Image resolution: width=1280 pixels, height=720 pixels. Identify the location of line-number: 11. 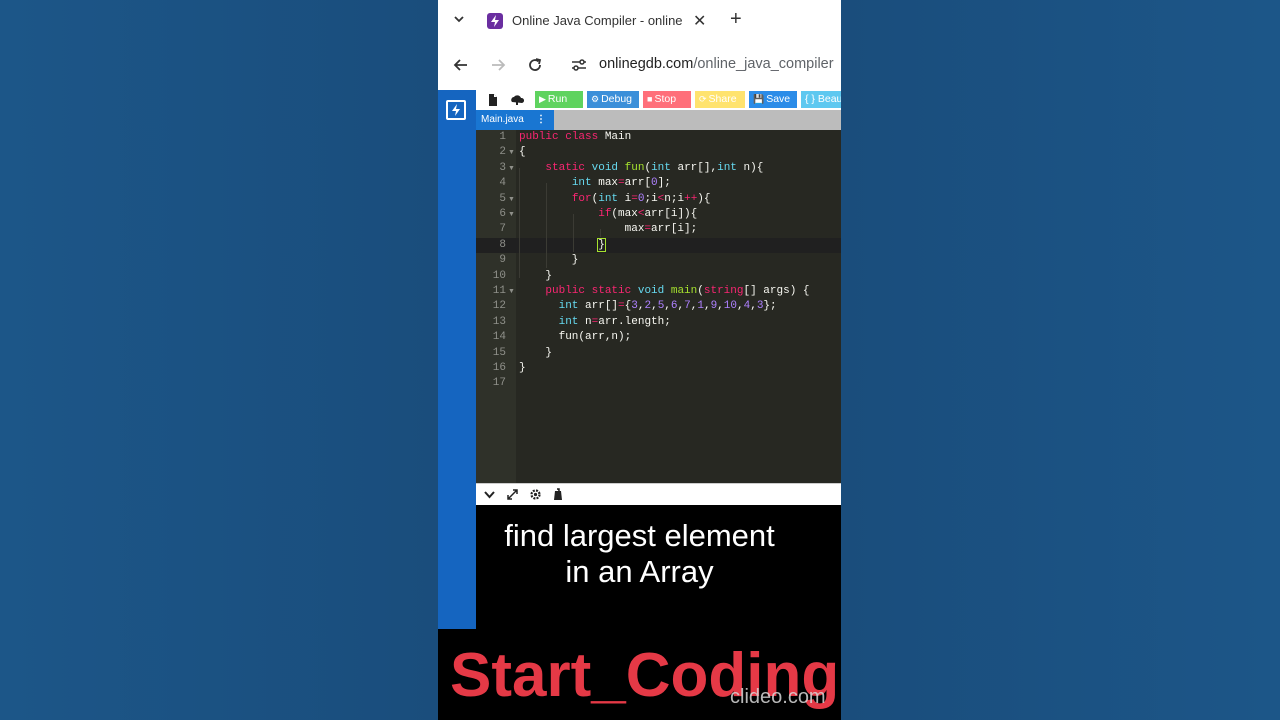
(499, 291).